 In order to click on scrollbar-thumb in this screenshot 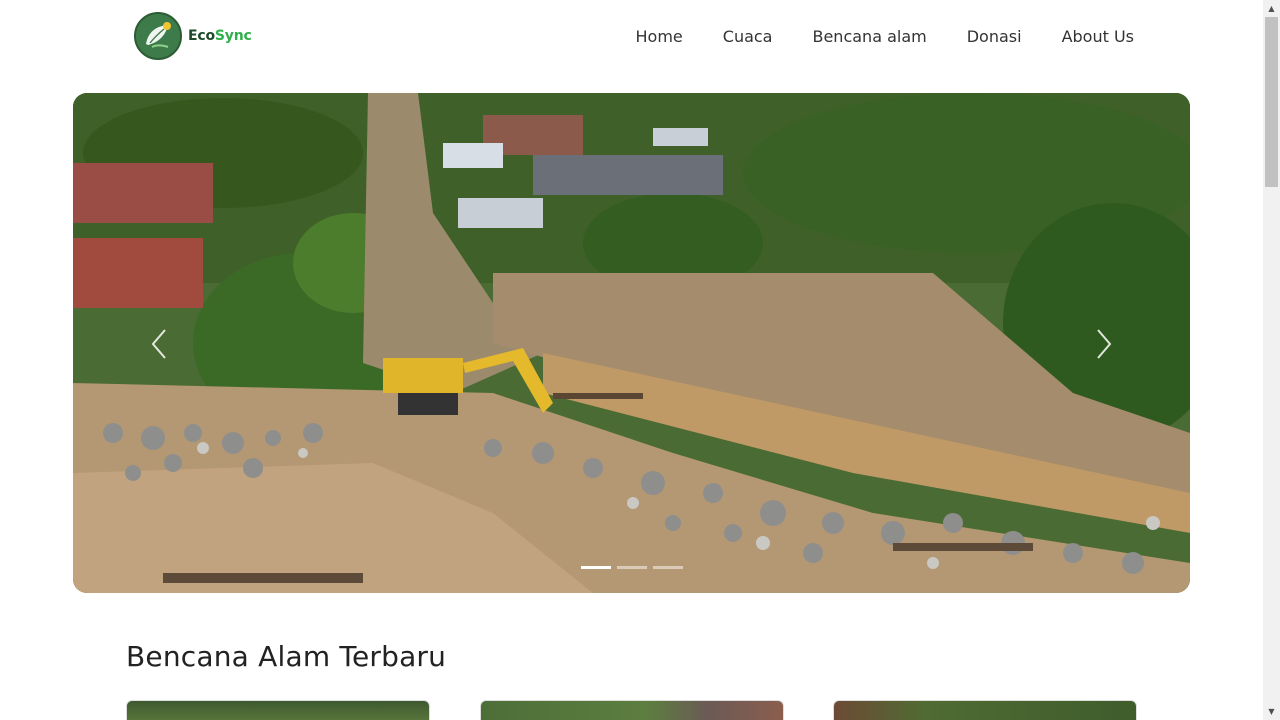, I will do `click(1271, 102)`.